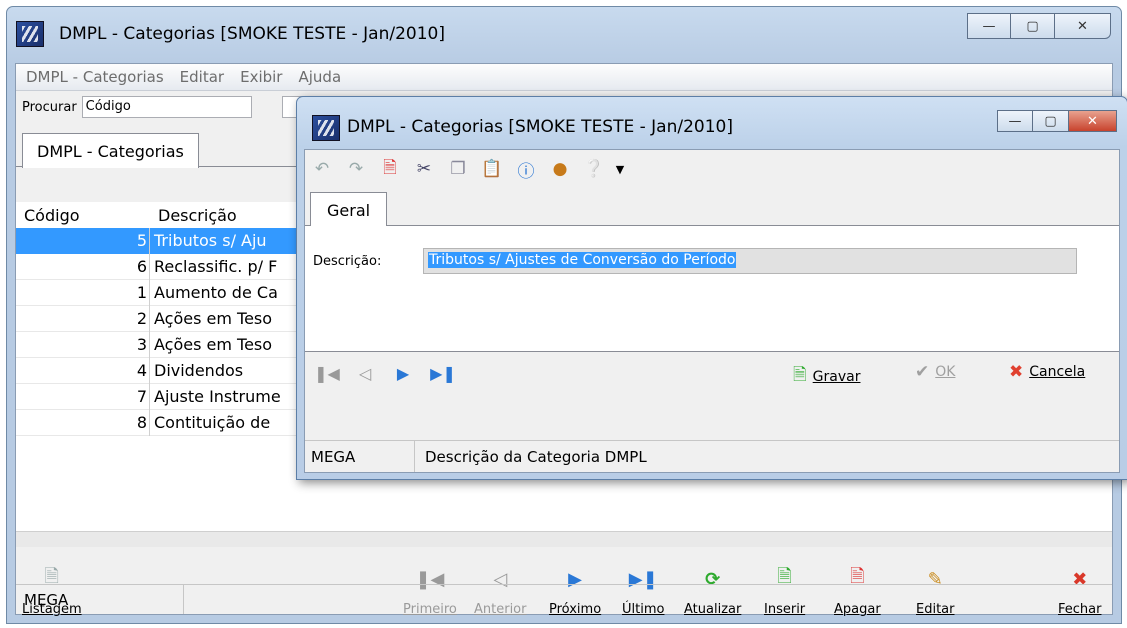 Image resolution: width=1127 pixels, height=628 pixels. What do you see at coordinates (83, 396) in the screenshot?
I see `cell-code: 7` at bounding box center [83, 396].